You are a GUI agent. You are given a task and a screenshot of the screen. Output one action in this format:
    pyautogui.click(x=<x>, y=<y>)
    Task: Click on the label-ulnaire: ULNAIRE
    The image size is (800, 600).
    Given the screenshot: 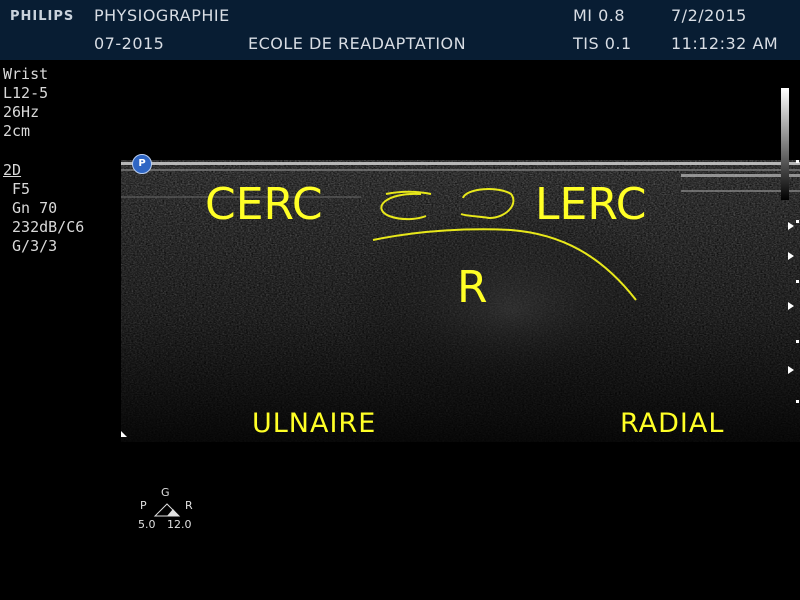 What is the action you would take?
    pyautogui.click(x=314, y=423)
    